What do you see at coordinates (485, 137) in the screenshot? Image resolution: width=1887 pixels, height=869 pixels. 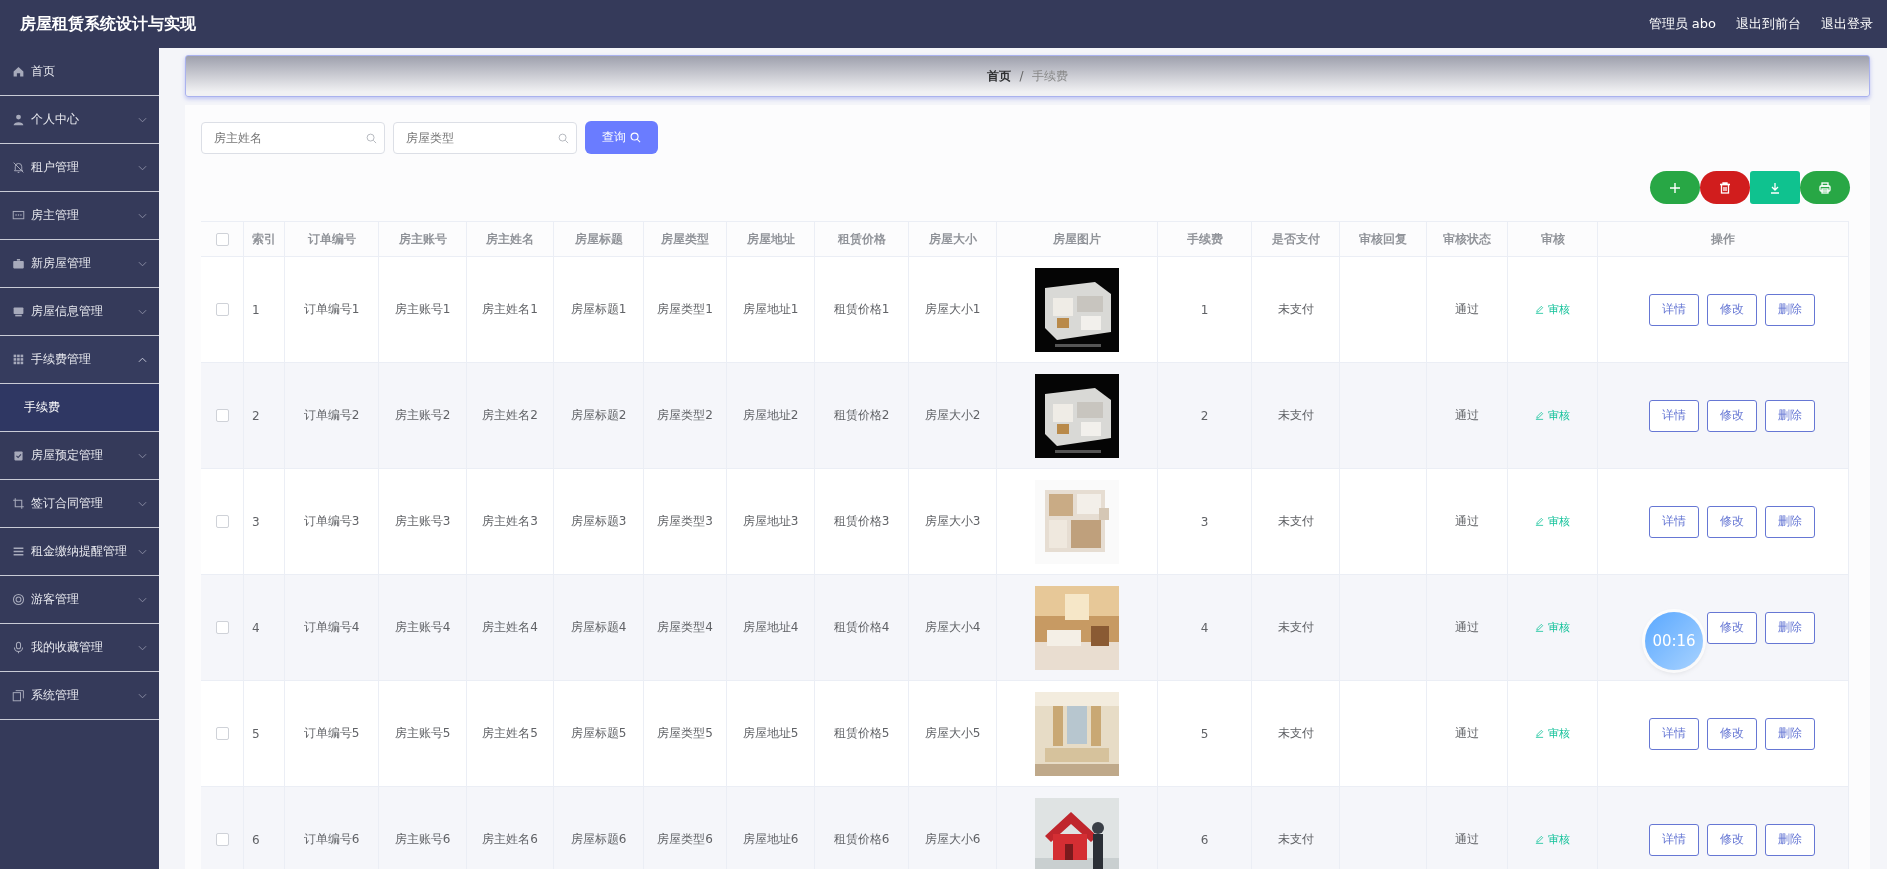 I see `search-field: 房屋类型` at bounding box center [485, 137].